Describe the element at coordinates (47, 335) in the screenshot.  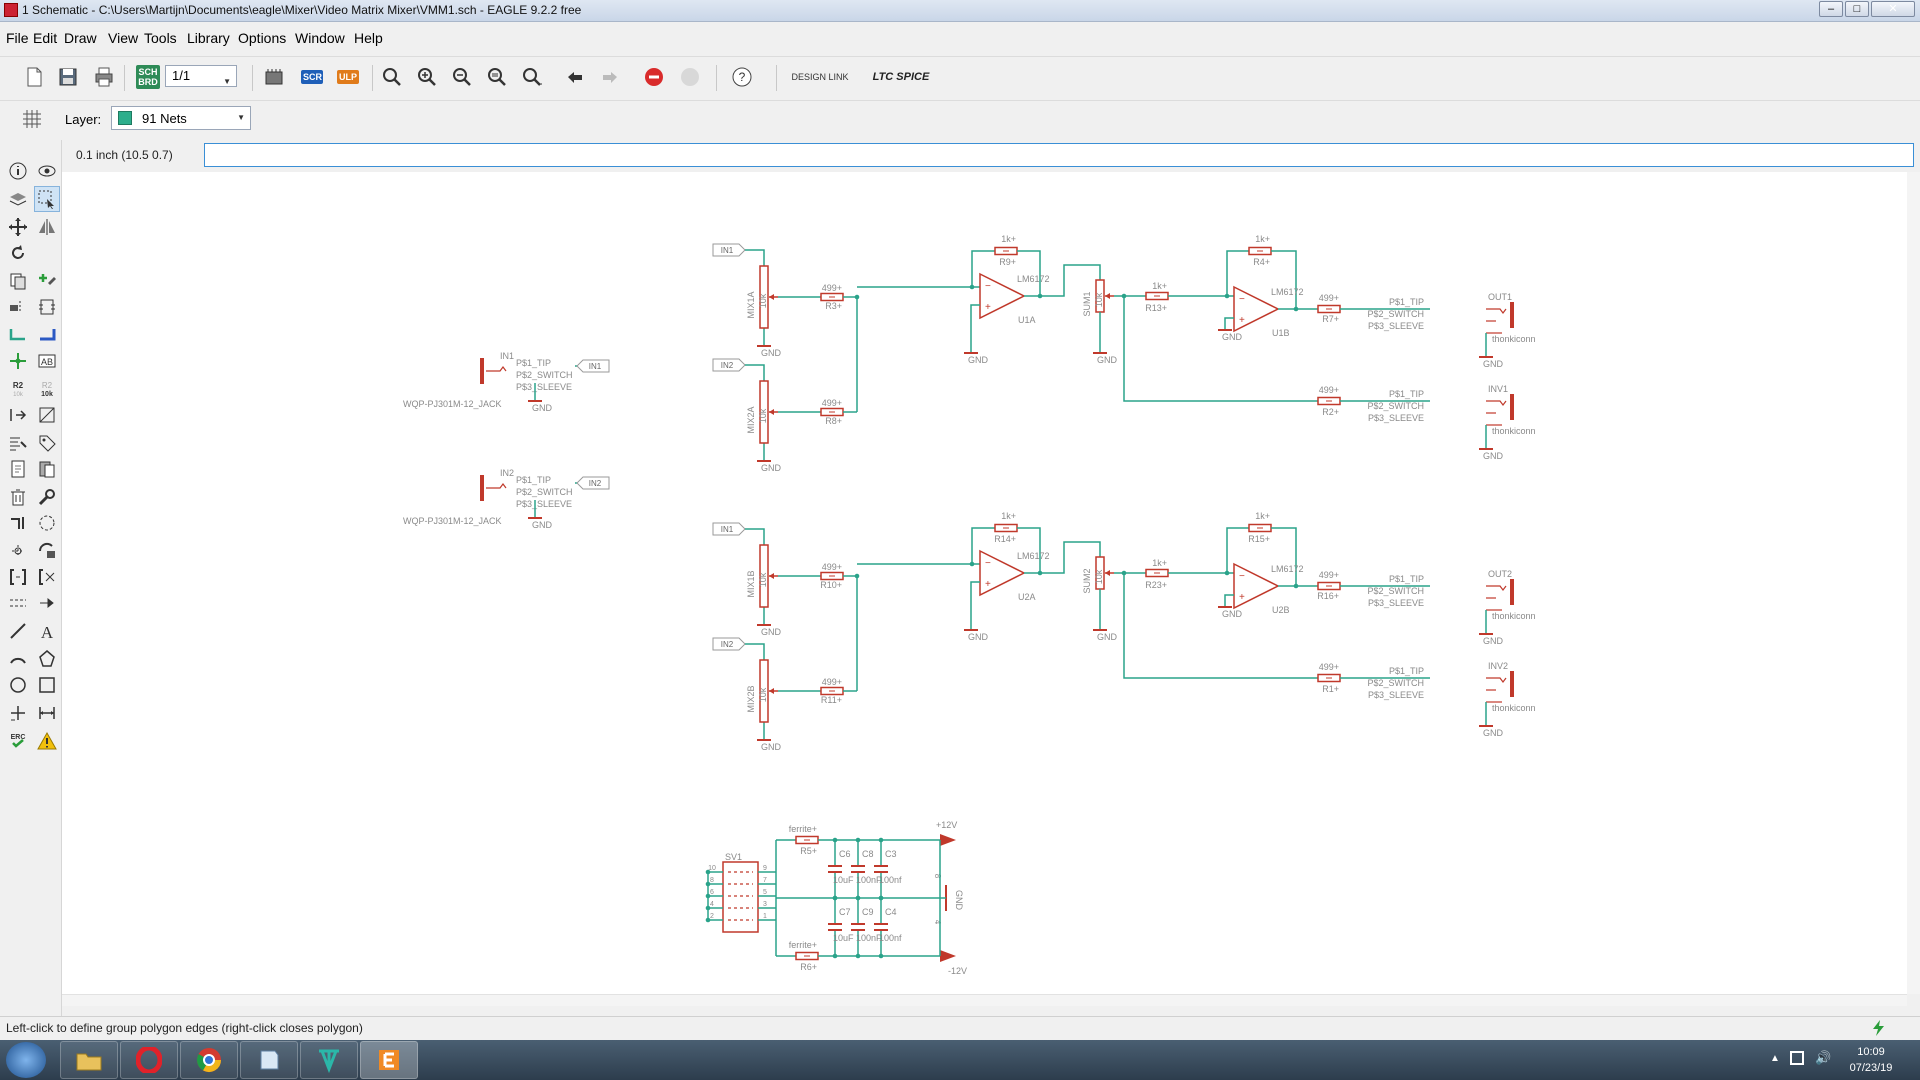
I see `bus-icon` at that location.